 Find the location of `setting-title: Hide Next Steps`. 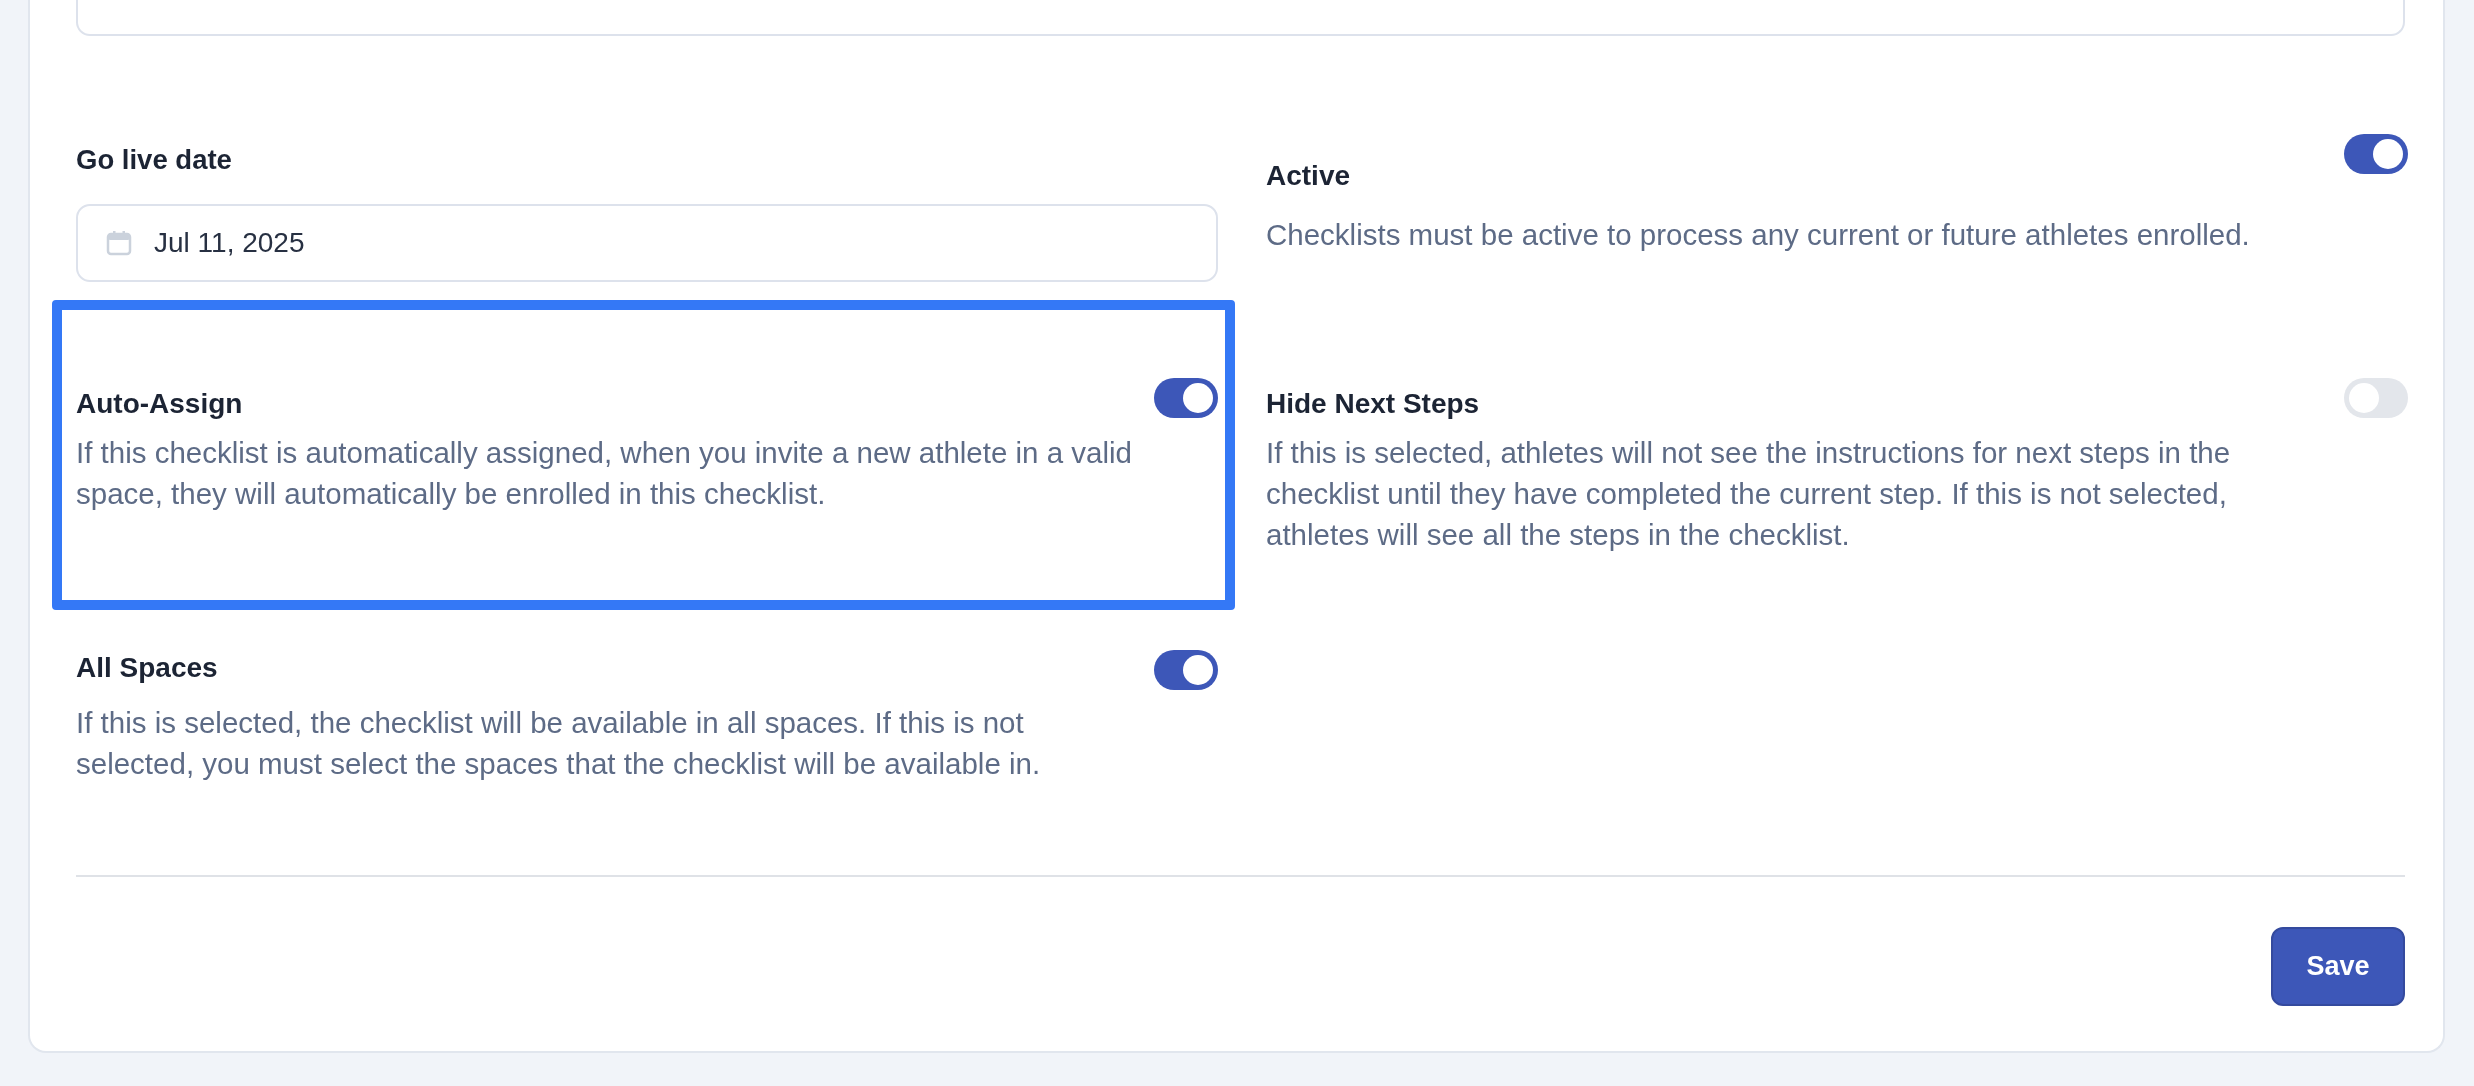

setting-title: Hide Next Steps is located at coordinates (1373, 404).